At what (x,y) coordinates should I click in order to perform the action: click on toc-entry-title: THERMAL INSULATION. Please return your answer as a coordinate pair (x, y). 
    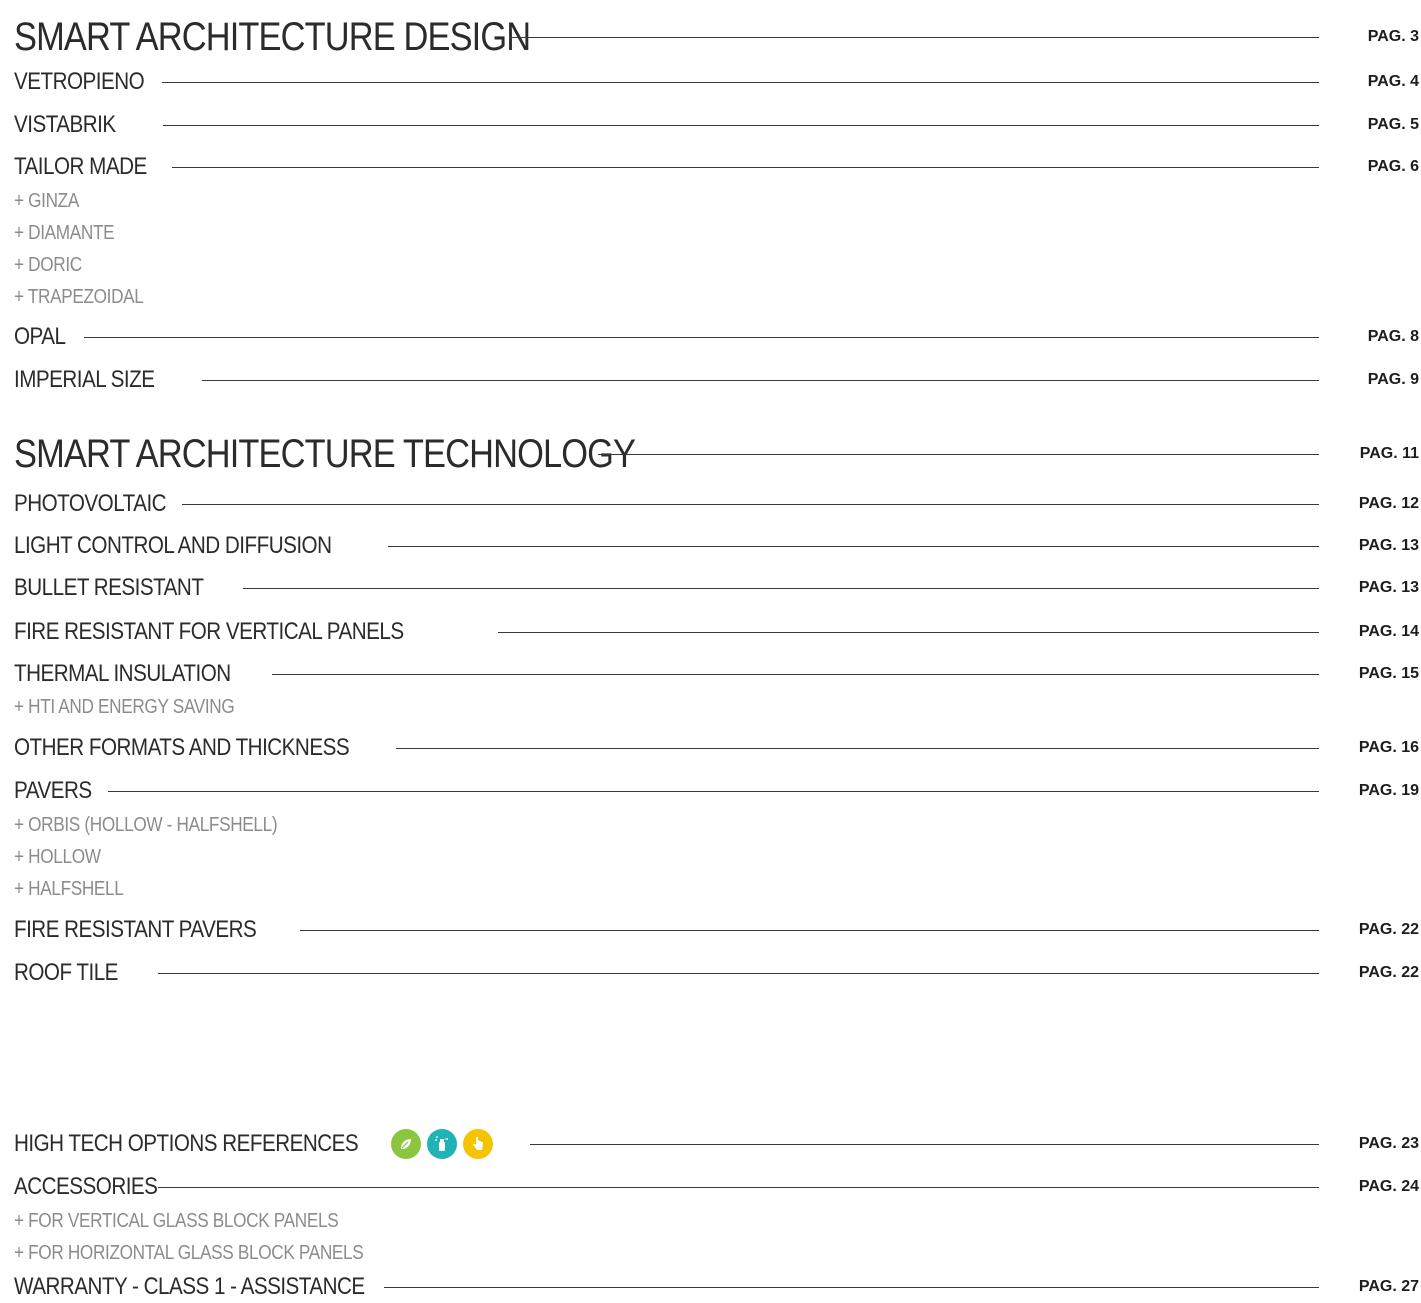
    Looking at the image, I should click on (122, 673).